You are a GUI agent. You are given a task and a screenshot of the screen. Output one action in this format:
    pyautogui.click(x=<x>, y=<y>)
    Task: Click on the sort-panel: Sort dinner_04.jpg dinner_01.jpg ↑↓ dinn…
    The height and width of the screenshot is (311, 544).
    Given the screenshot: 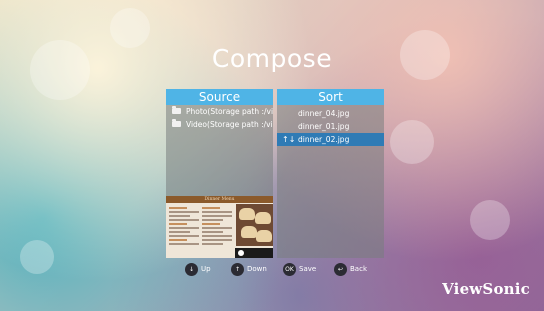 What is the action you would take?
    pyautogui.click(x=330, y=173)
    